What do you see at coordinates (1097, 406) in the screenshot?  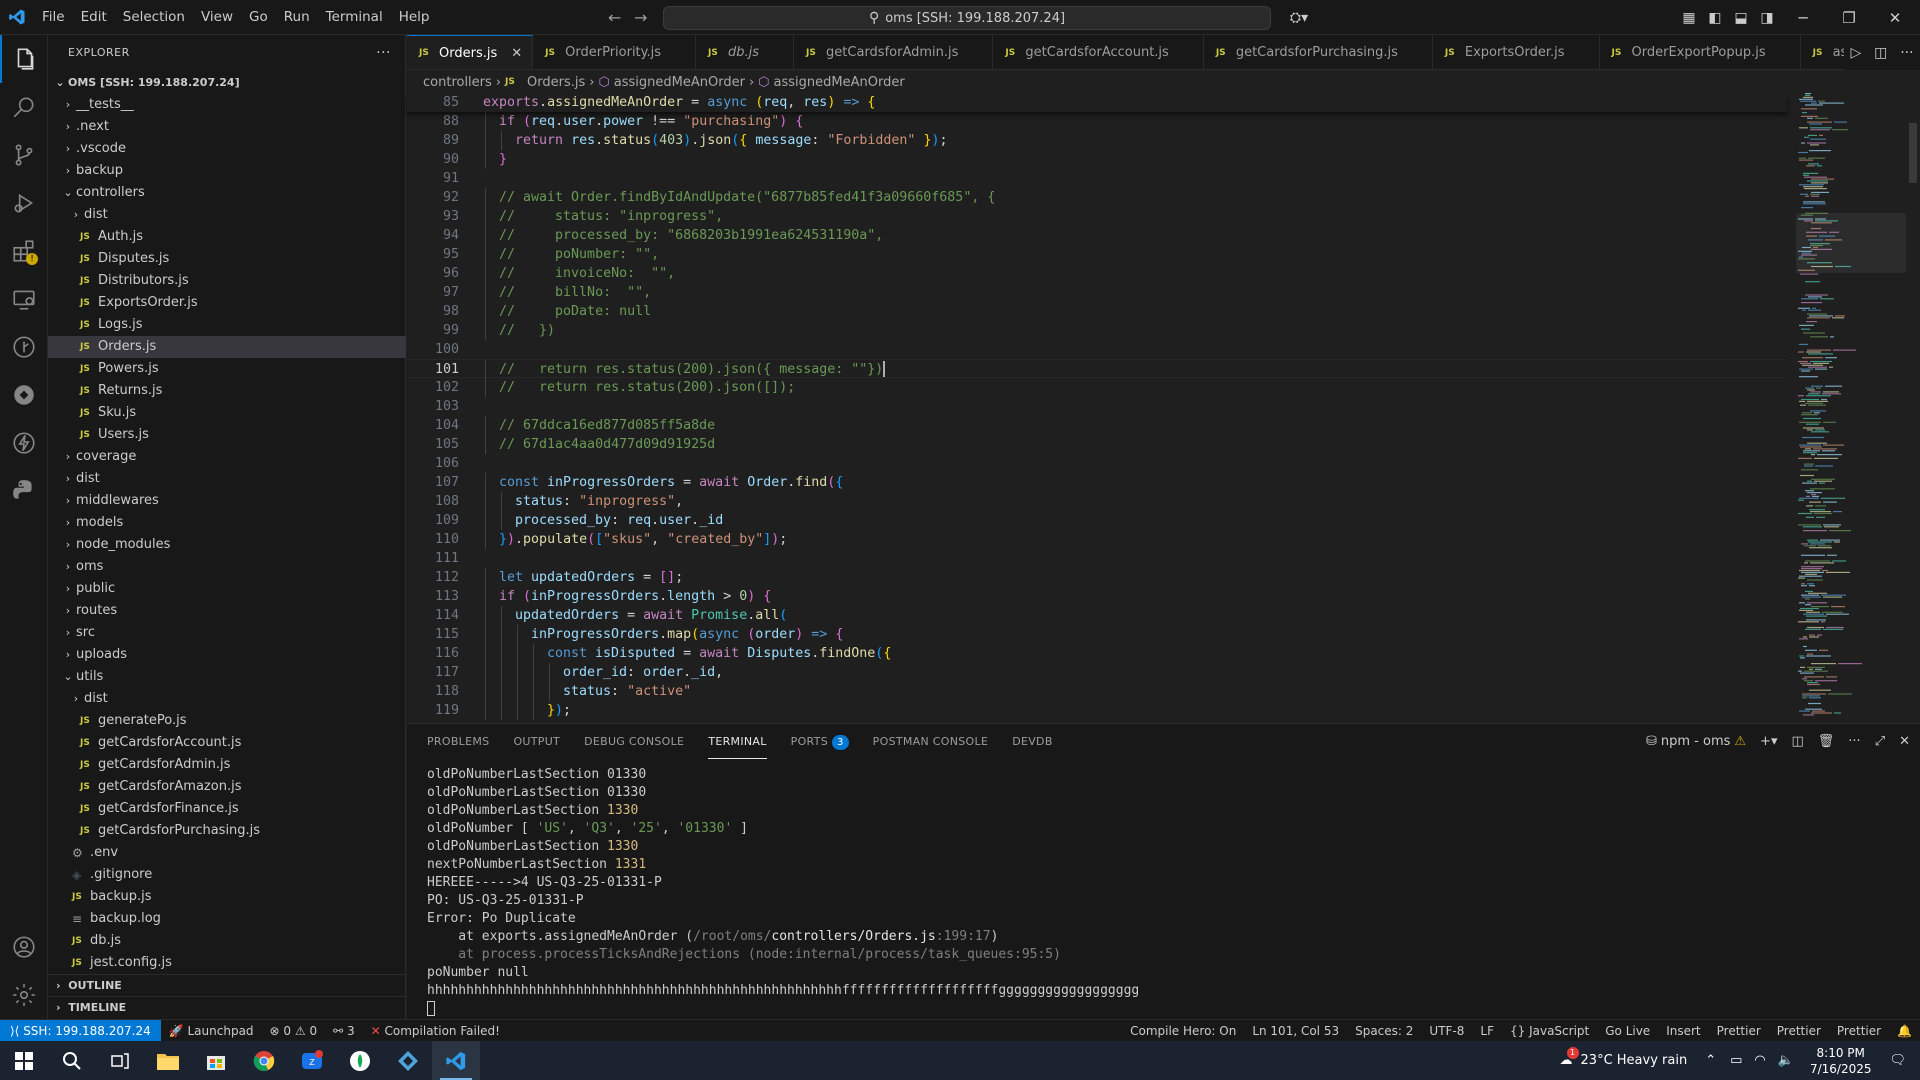 I see `code-line: 103` at bounding box center [1097, 406].